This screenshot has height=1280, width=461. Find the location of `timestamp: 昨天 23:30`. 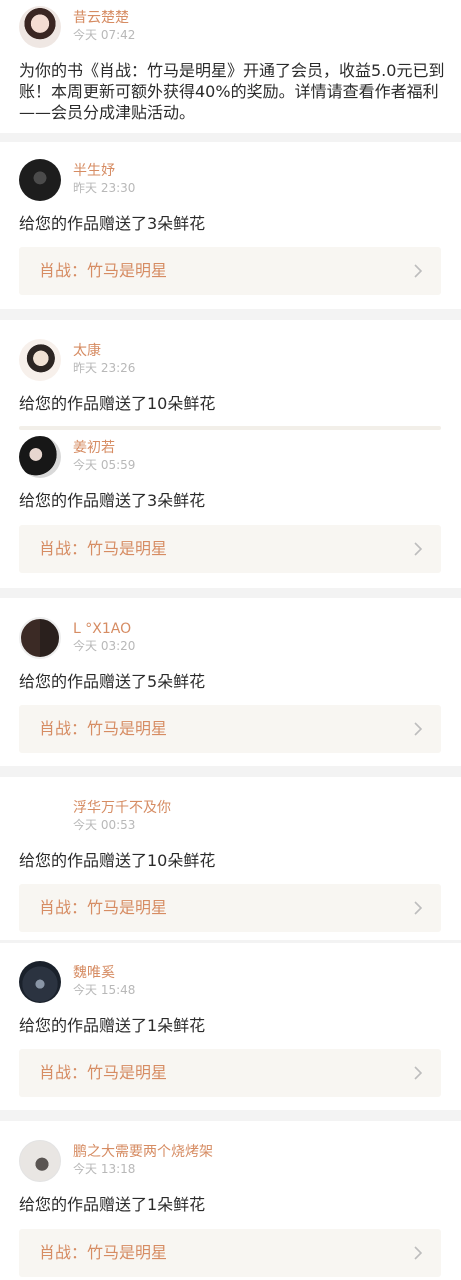

timestamp: 昨天 23:30 is located at coordinates (104, 188).